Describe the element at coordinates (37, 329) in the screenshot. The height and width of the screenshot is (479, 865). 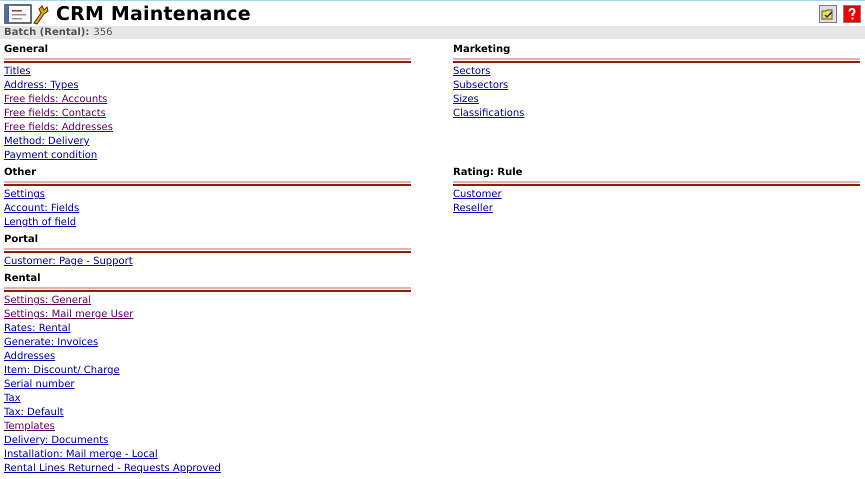
I see `settings-link: Rates: Rental` at that location.